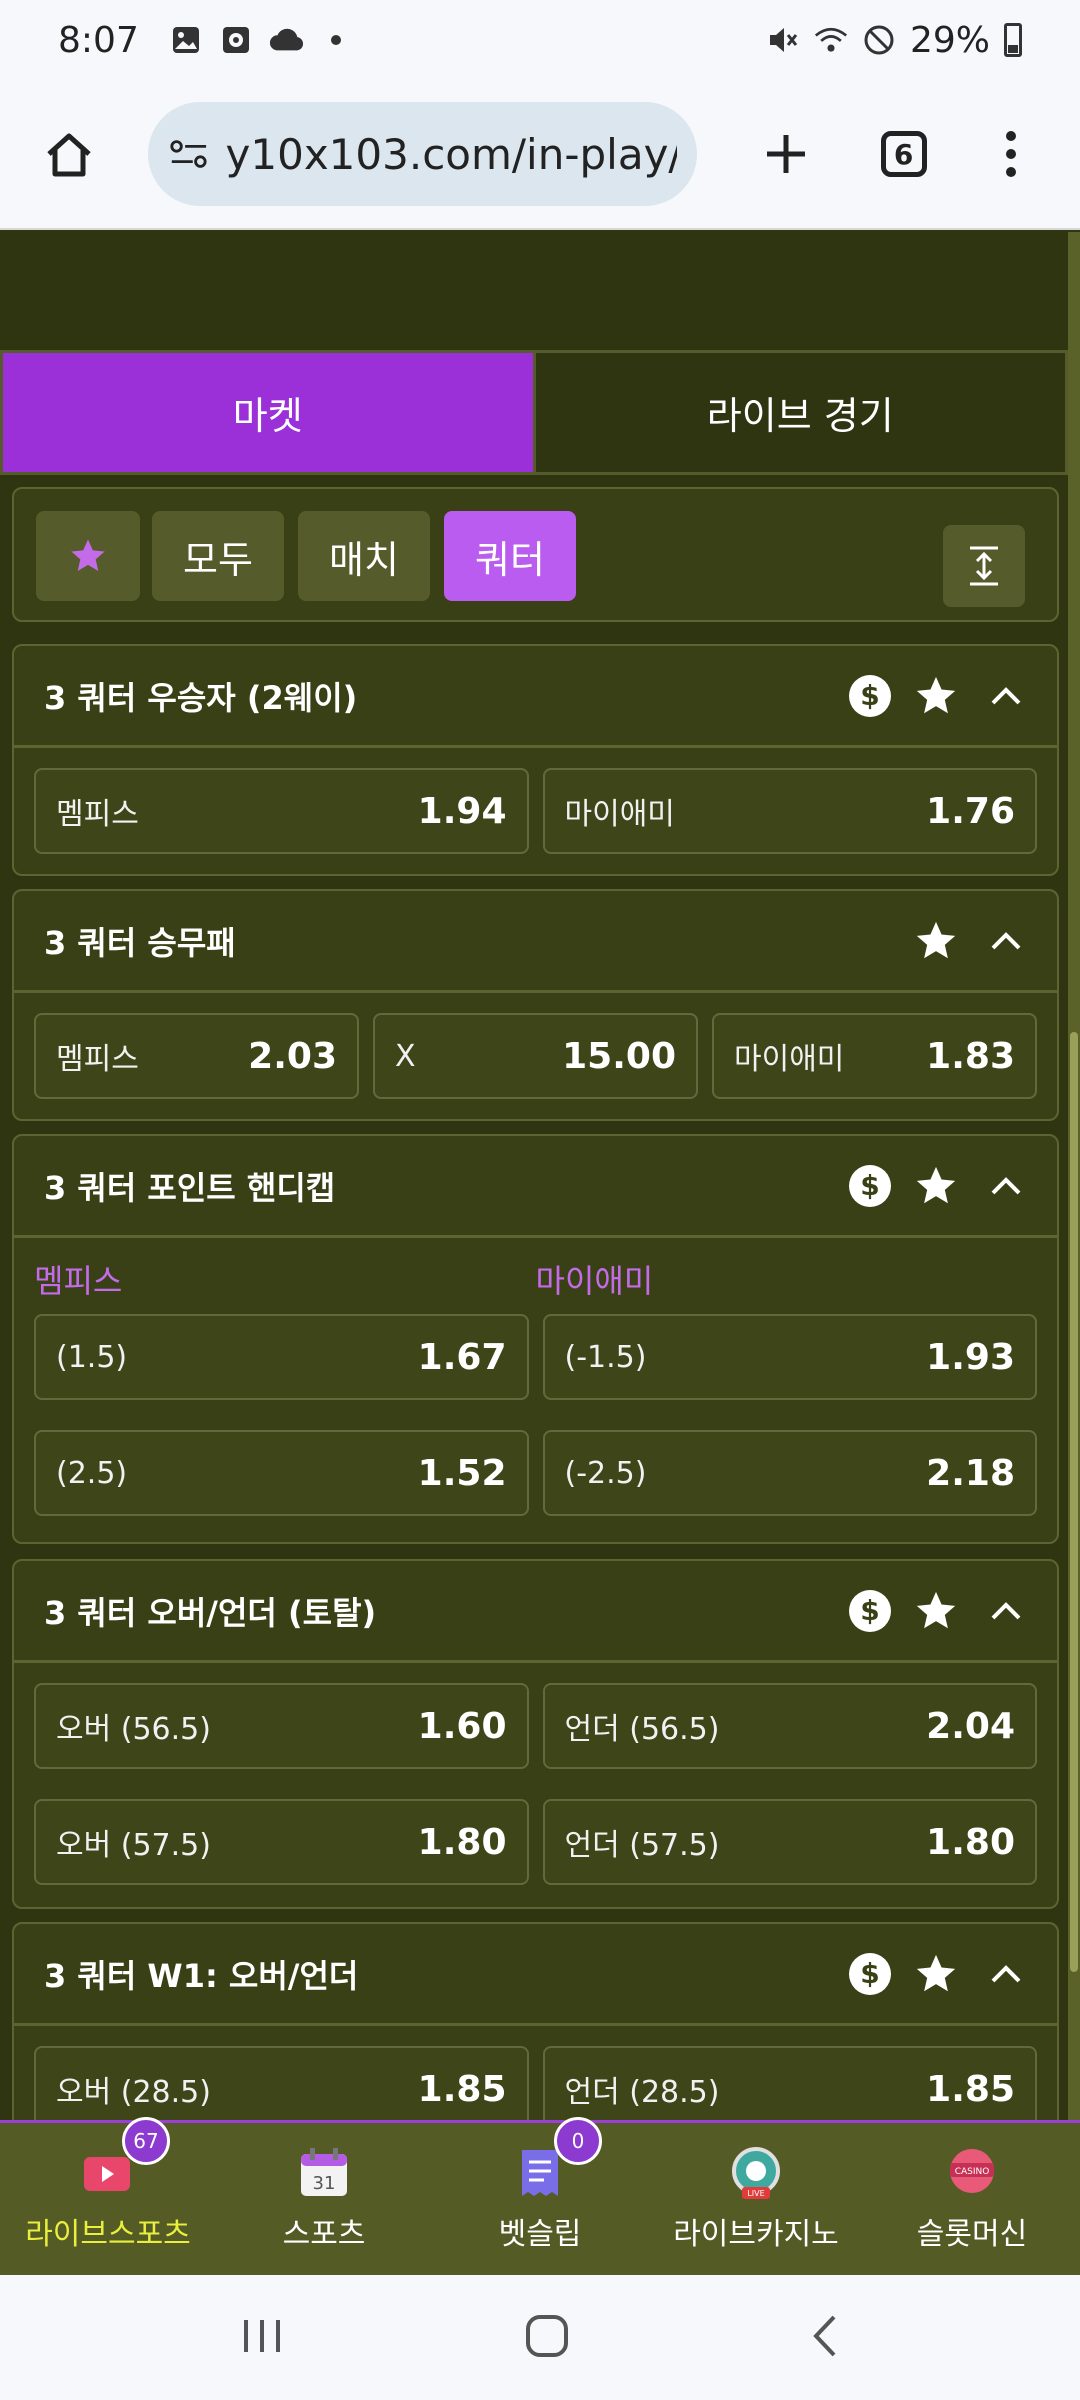  What do you see at coordinates (146, 2141) in the screenshot?
I see `live-count-badge: 67` at bounding box center [146, 2141].